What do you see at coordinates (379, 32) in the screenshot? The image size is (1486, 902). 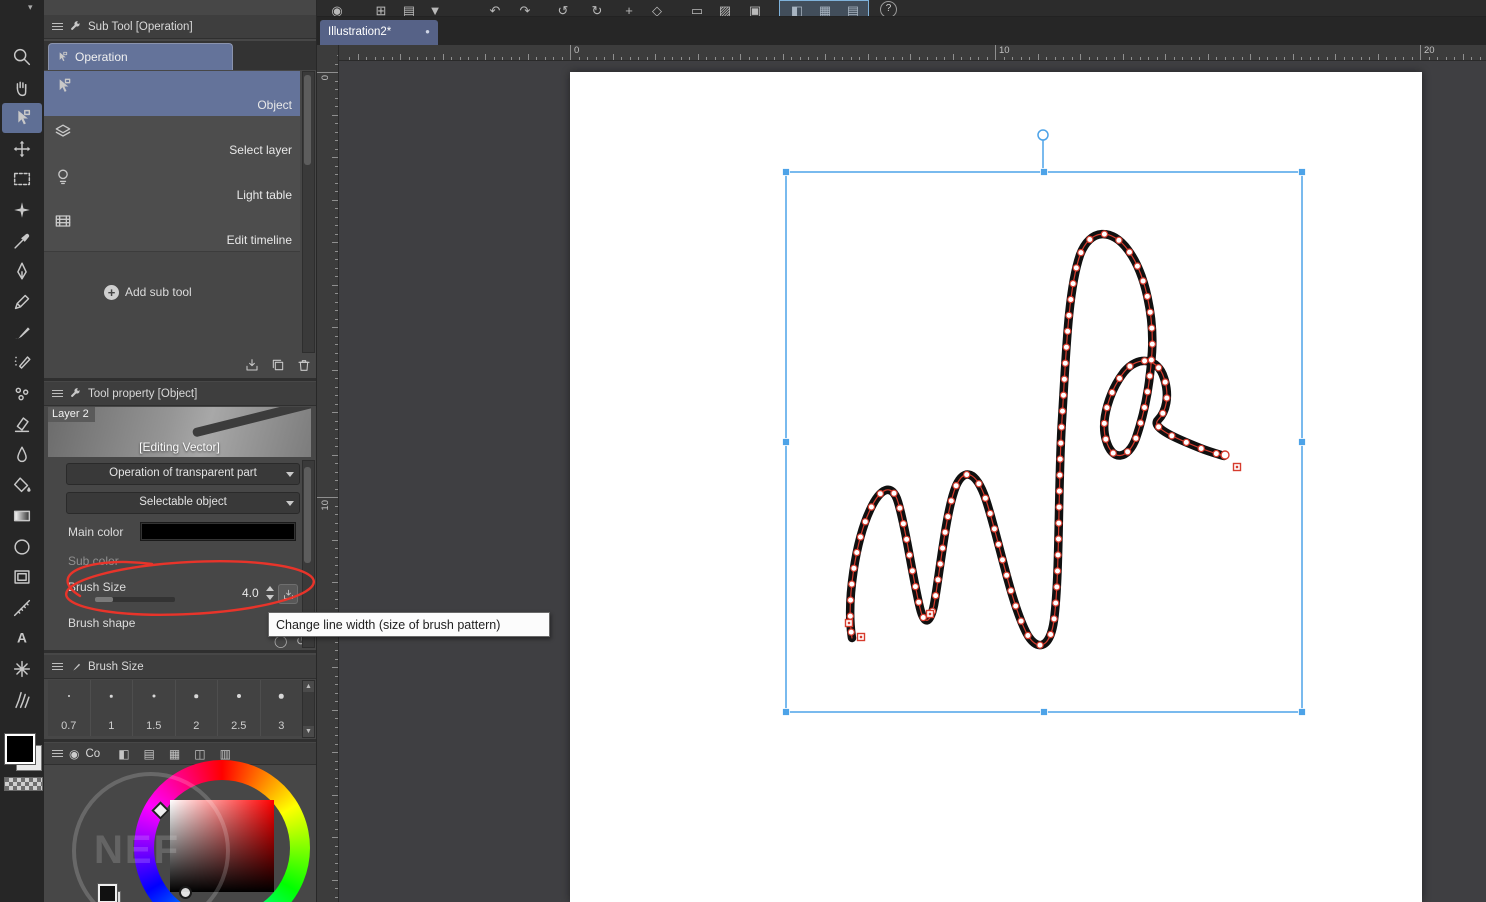 I see `document-tab: Illustration2* ●` at bounding box center [379, 32].